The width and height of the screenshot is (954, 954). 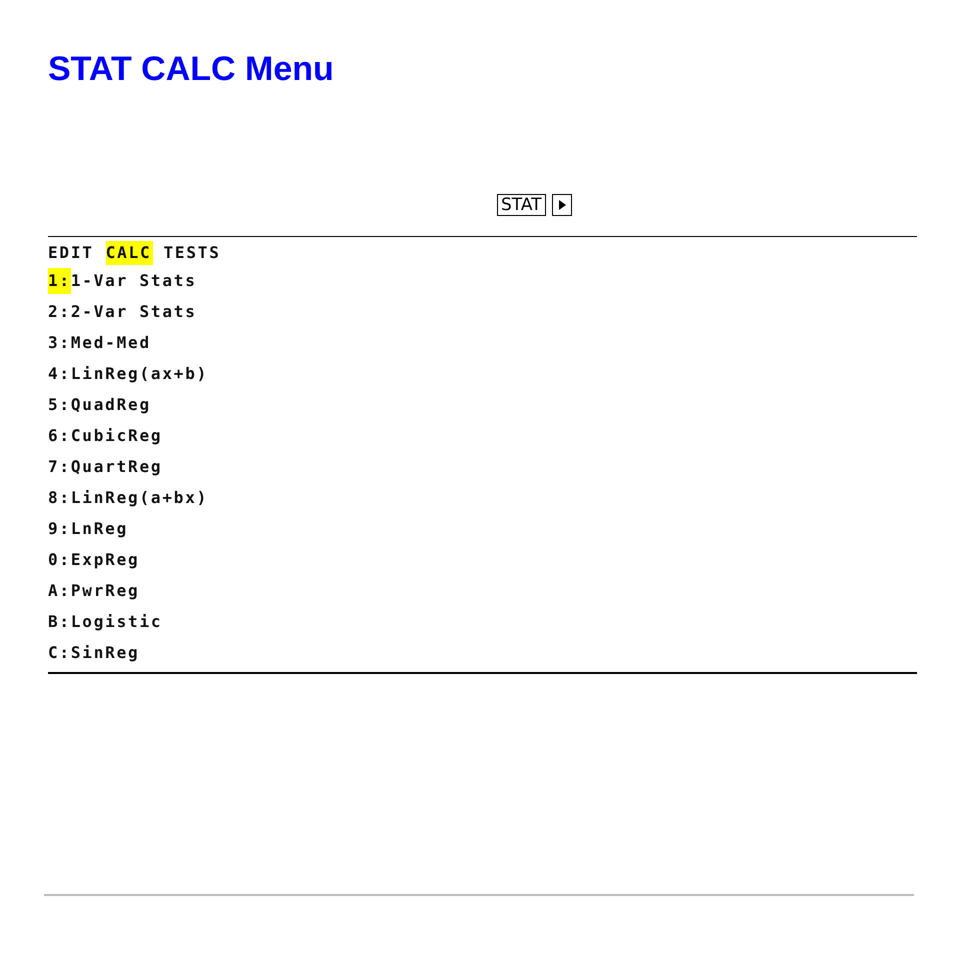 What do you see at coordinates (116, 466) in the screenshot?
I see `menu-item-label: QuartReg` at bounding box center [116, 466].